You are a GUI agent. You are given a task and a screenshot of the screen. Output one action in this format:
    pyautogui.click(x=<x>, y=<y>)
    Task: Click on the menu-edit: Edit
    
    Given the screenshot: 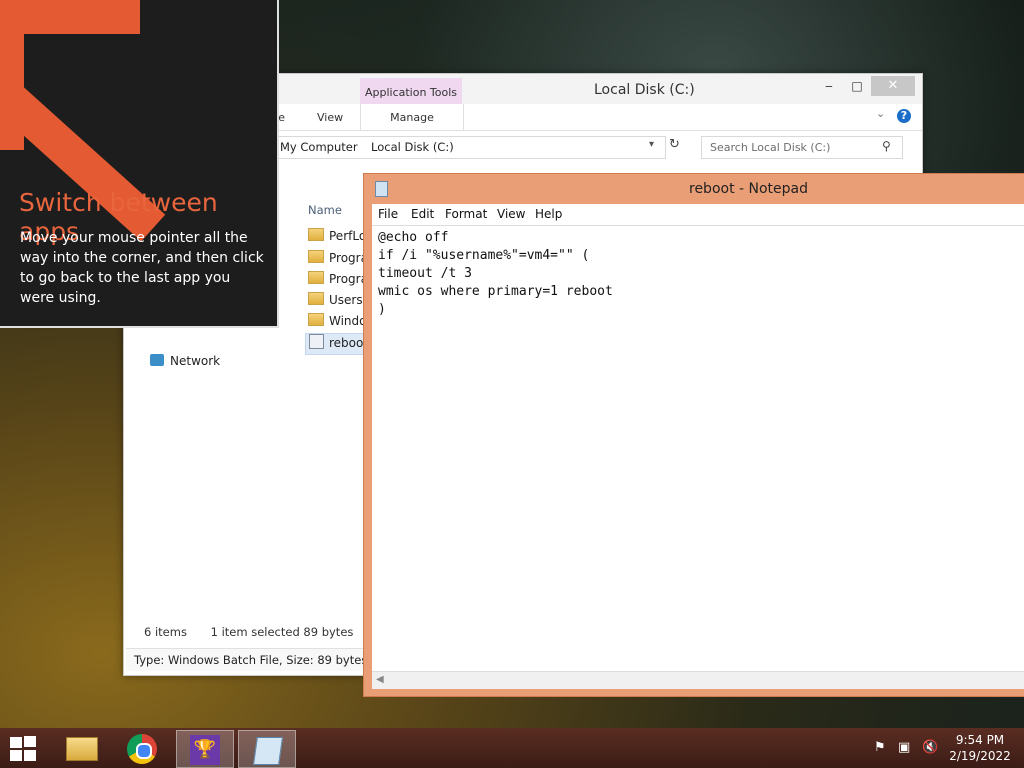 What is the action you would take?
    pyautogui.click(x=422, y=214)
    